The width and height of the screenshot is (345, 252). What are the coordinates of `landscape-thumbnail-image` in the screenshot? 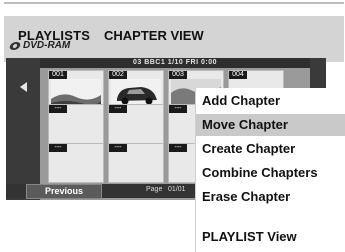 It's located at (76, 93).